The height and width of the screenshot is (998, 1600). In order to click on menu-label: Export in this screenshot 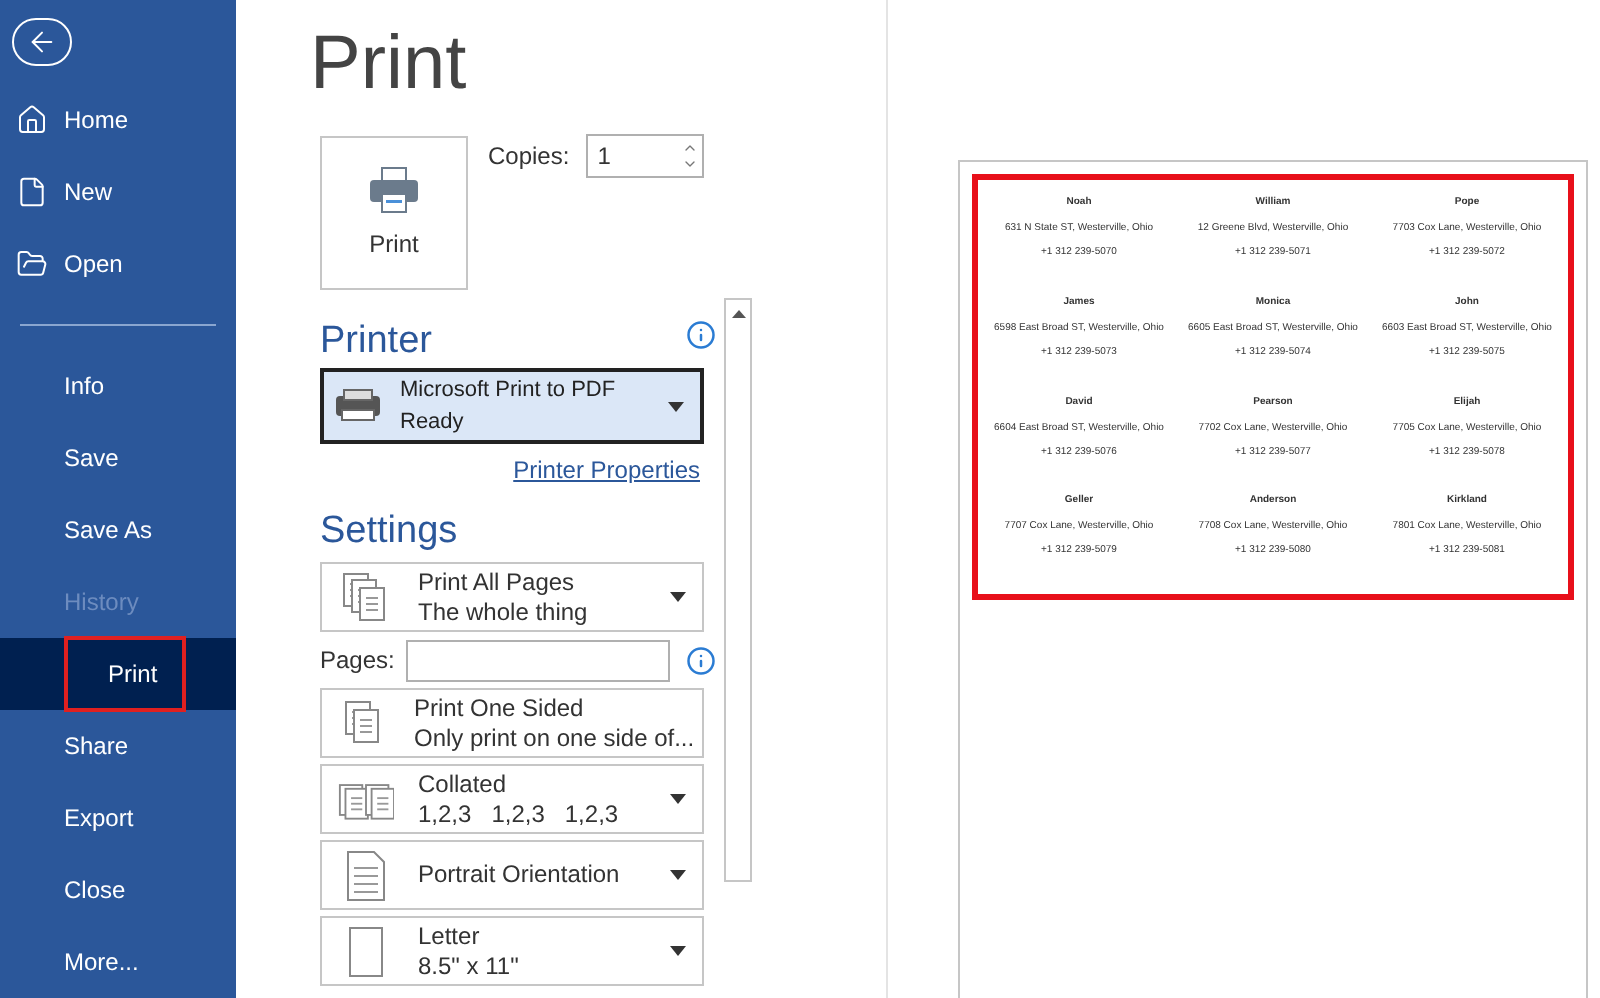, I will do `click(99, 819)`.